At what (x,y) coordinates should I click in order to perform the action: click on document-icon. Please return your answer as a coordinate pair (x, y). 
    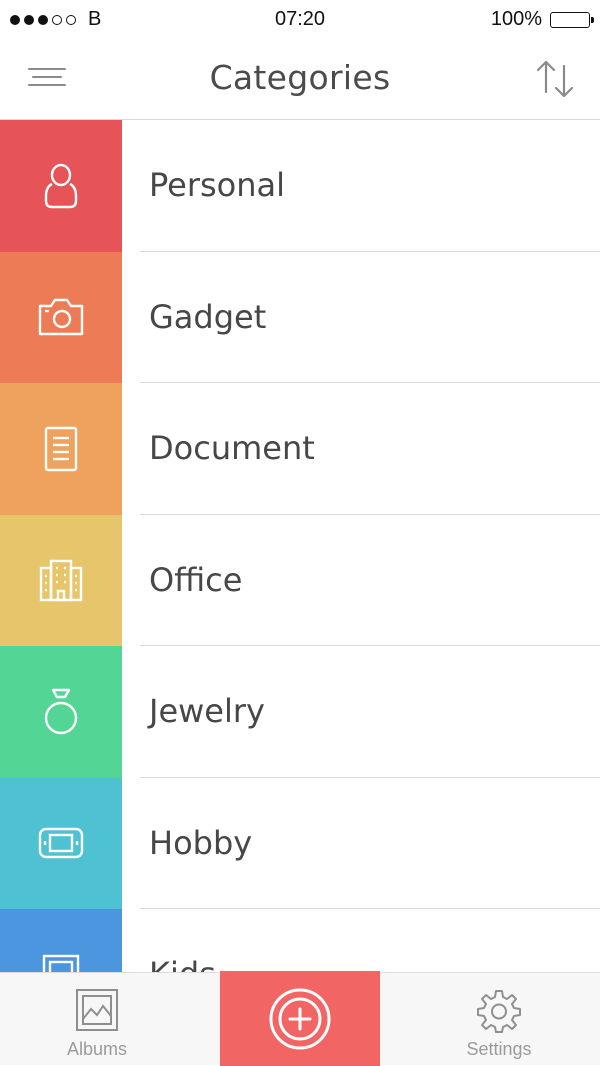
    Looking at the image, I should click on (61, 448).